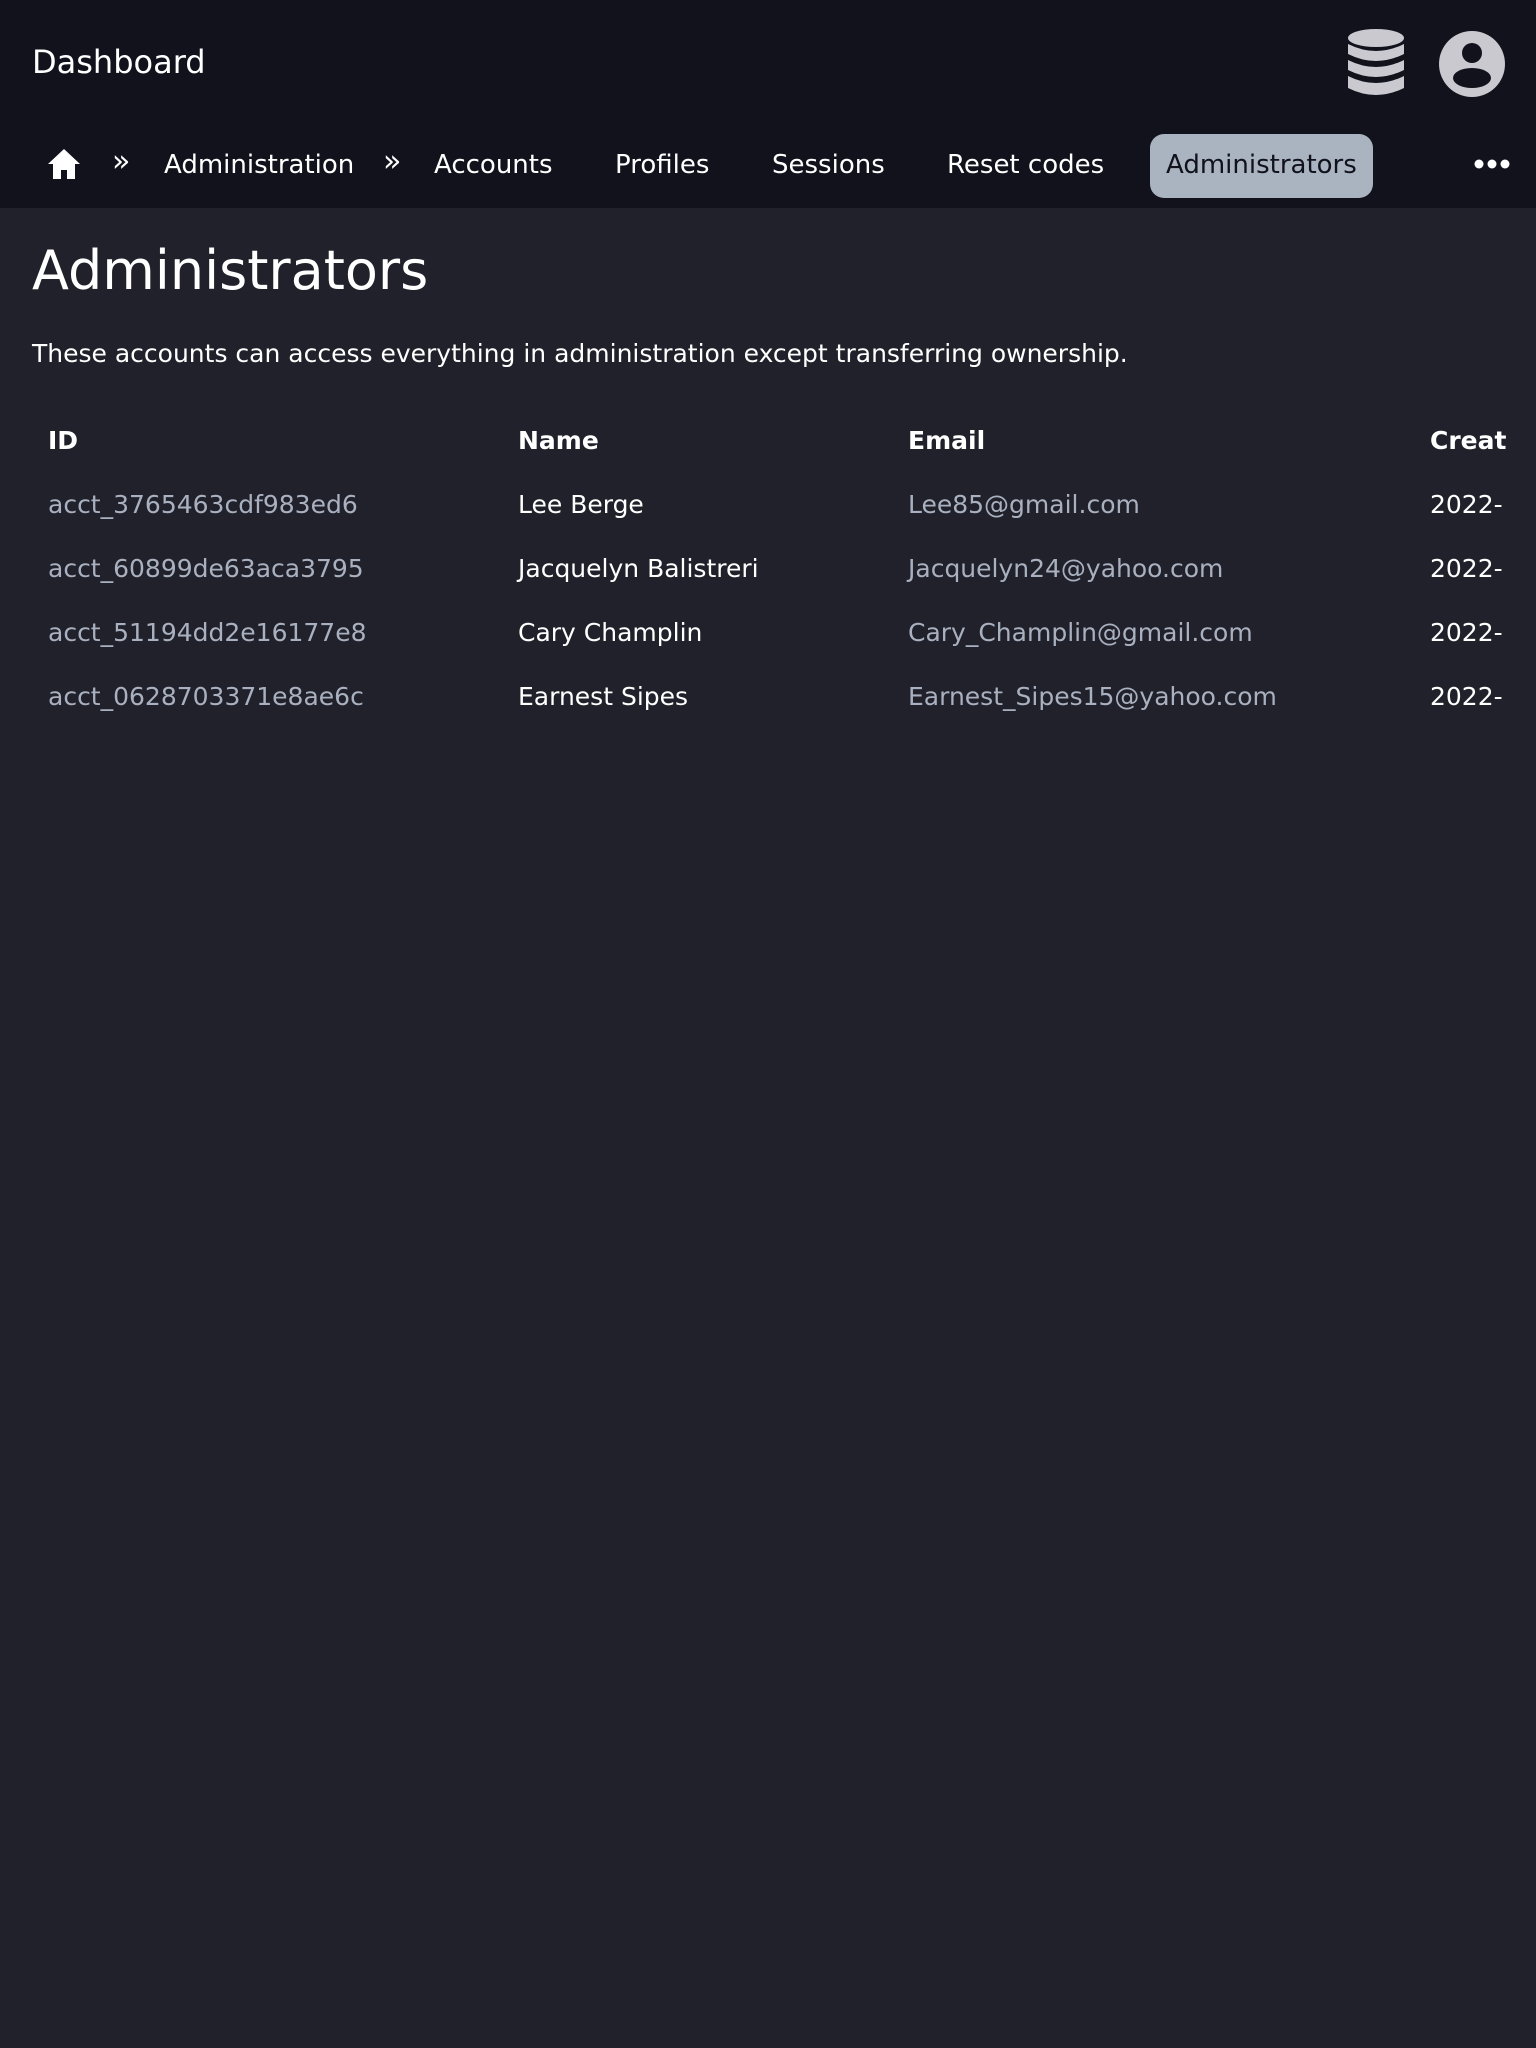 The width and height of the screenshot is (1536, 2048). Describe the element at coordinates (493, 166) in the screenshot. I see `tab-accounts: Accounts` at that location.